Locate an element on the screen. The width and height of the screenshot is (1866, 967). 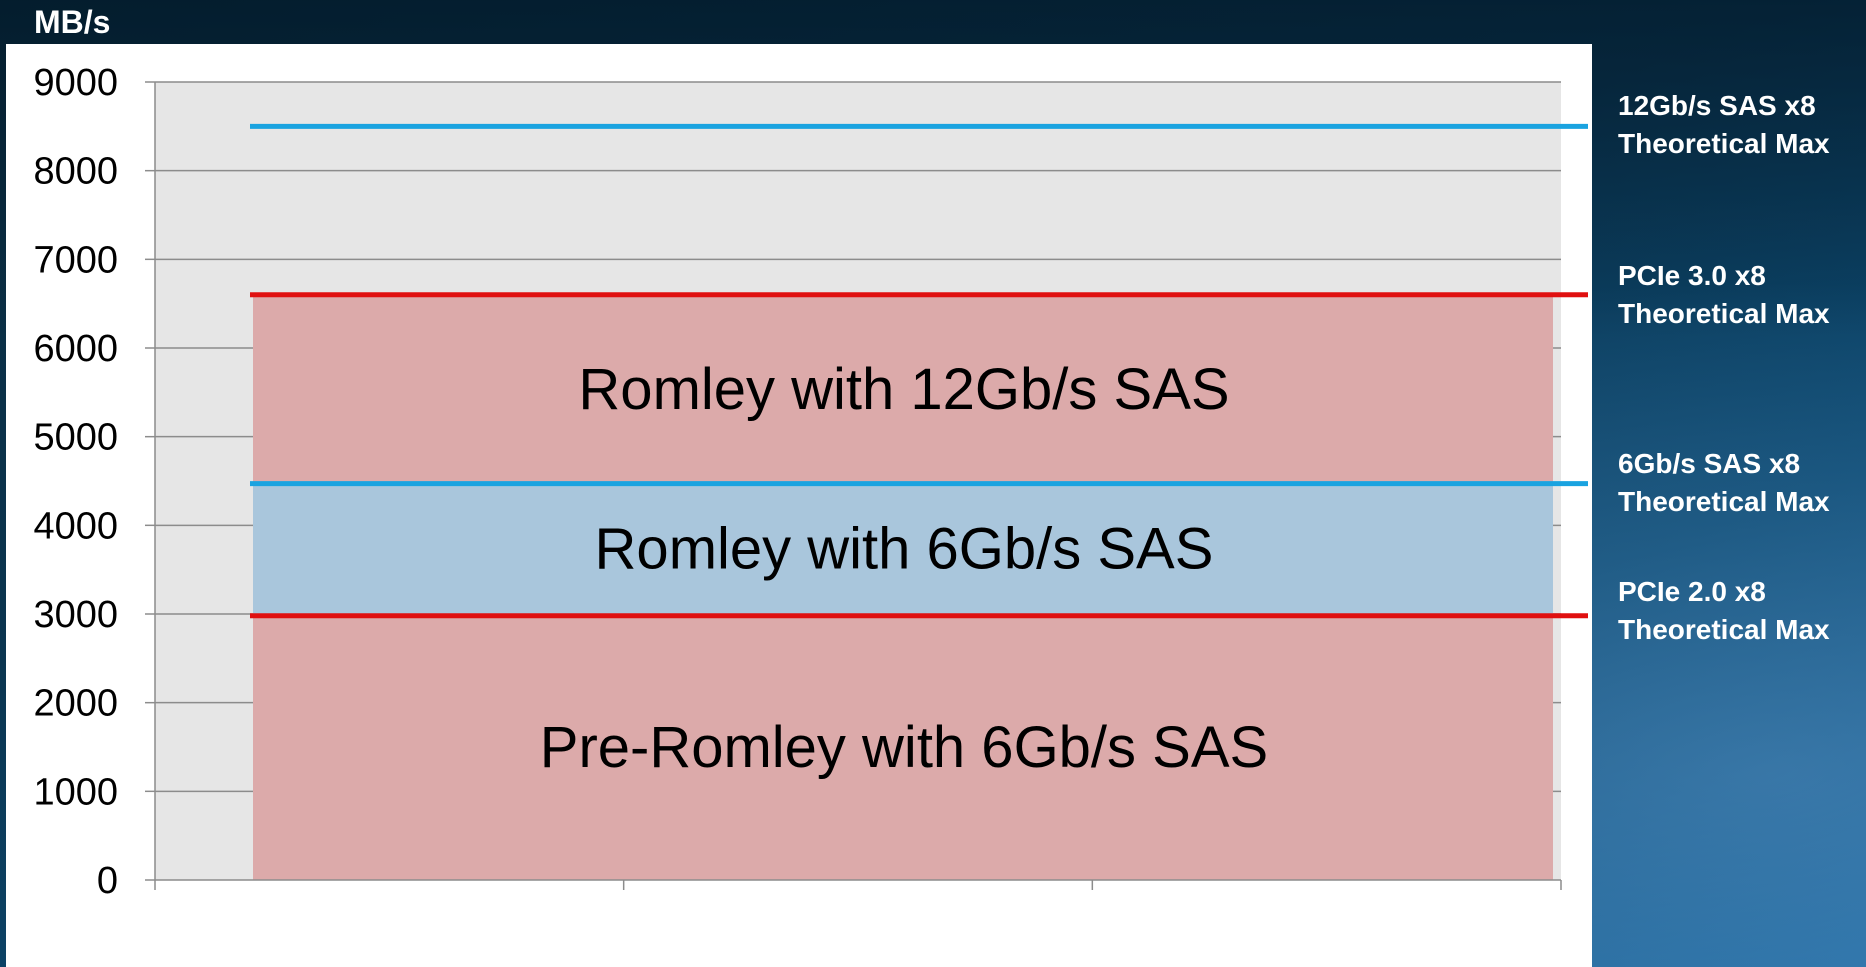
ref-label-sas6: 6Gb/s SAS x8 Theoretical Max is located at coordinates (1724, 483).